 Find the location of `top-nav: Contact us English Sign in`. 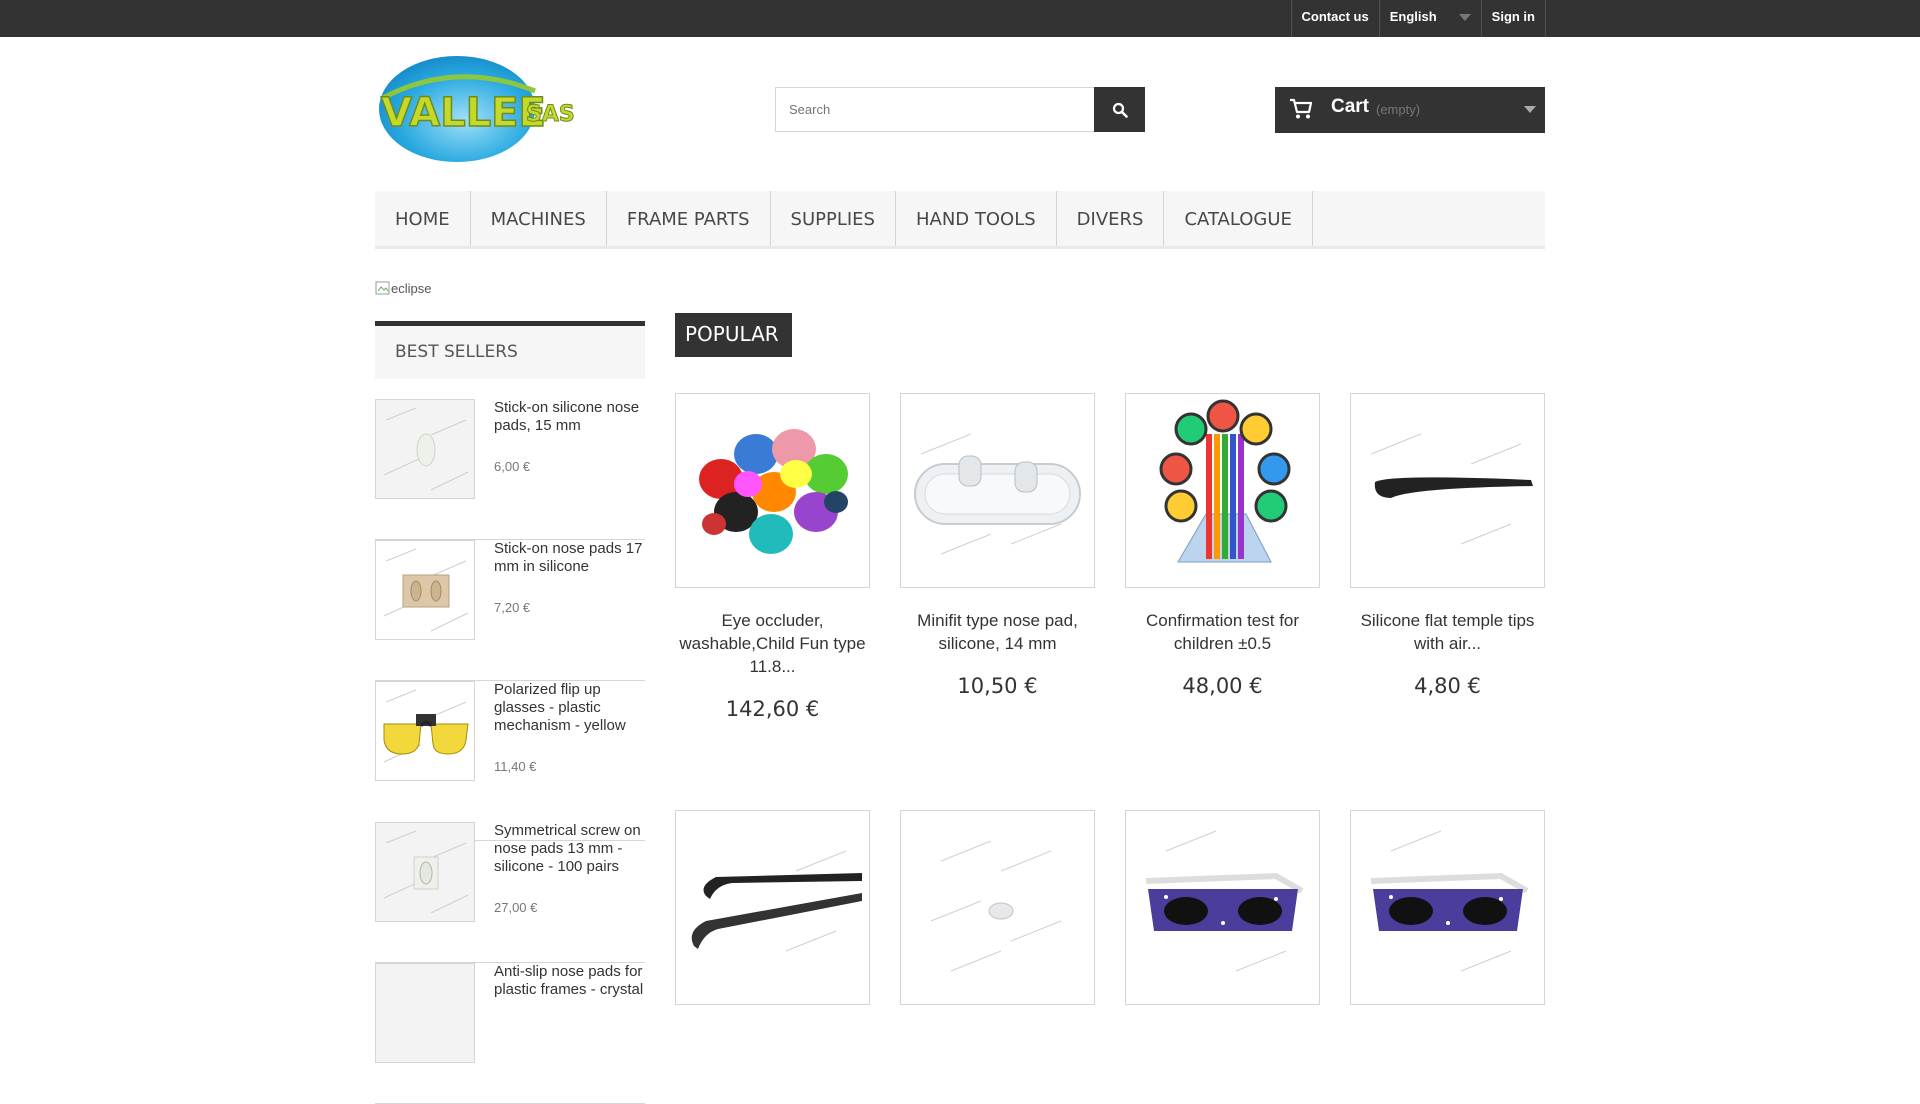

top-nav: Contact us English Sign in is located at coordinates (1418, 18).